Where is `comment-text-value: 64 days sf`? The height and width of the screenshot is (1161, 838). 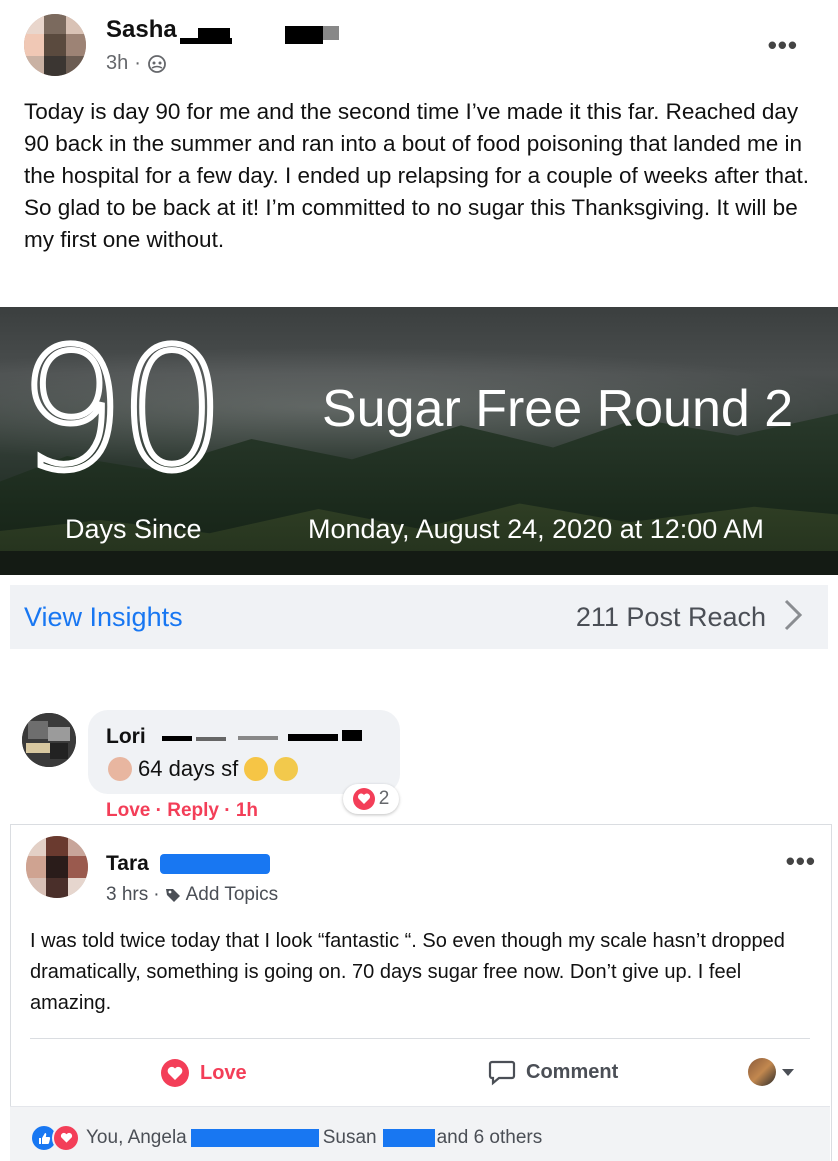
comment-text-value: 64 days sf is located at coordinates (188, 768).